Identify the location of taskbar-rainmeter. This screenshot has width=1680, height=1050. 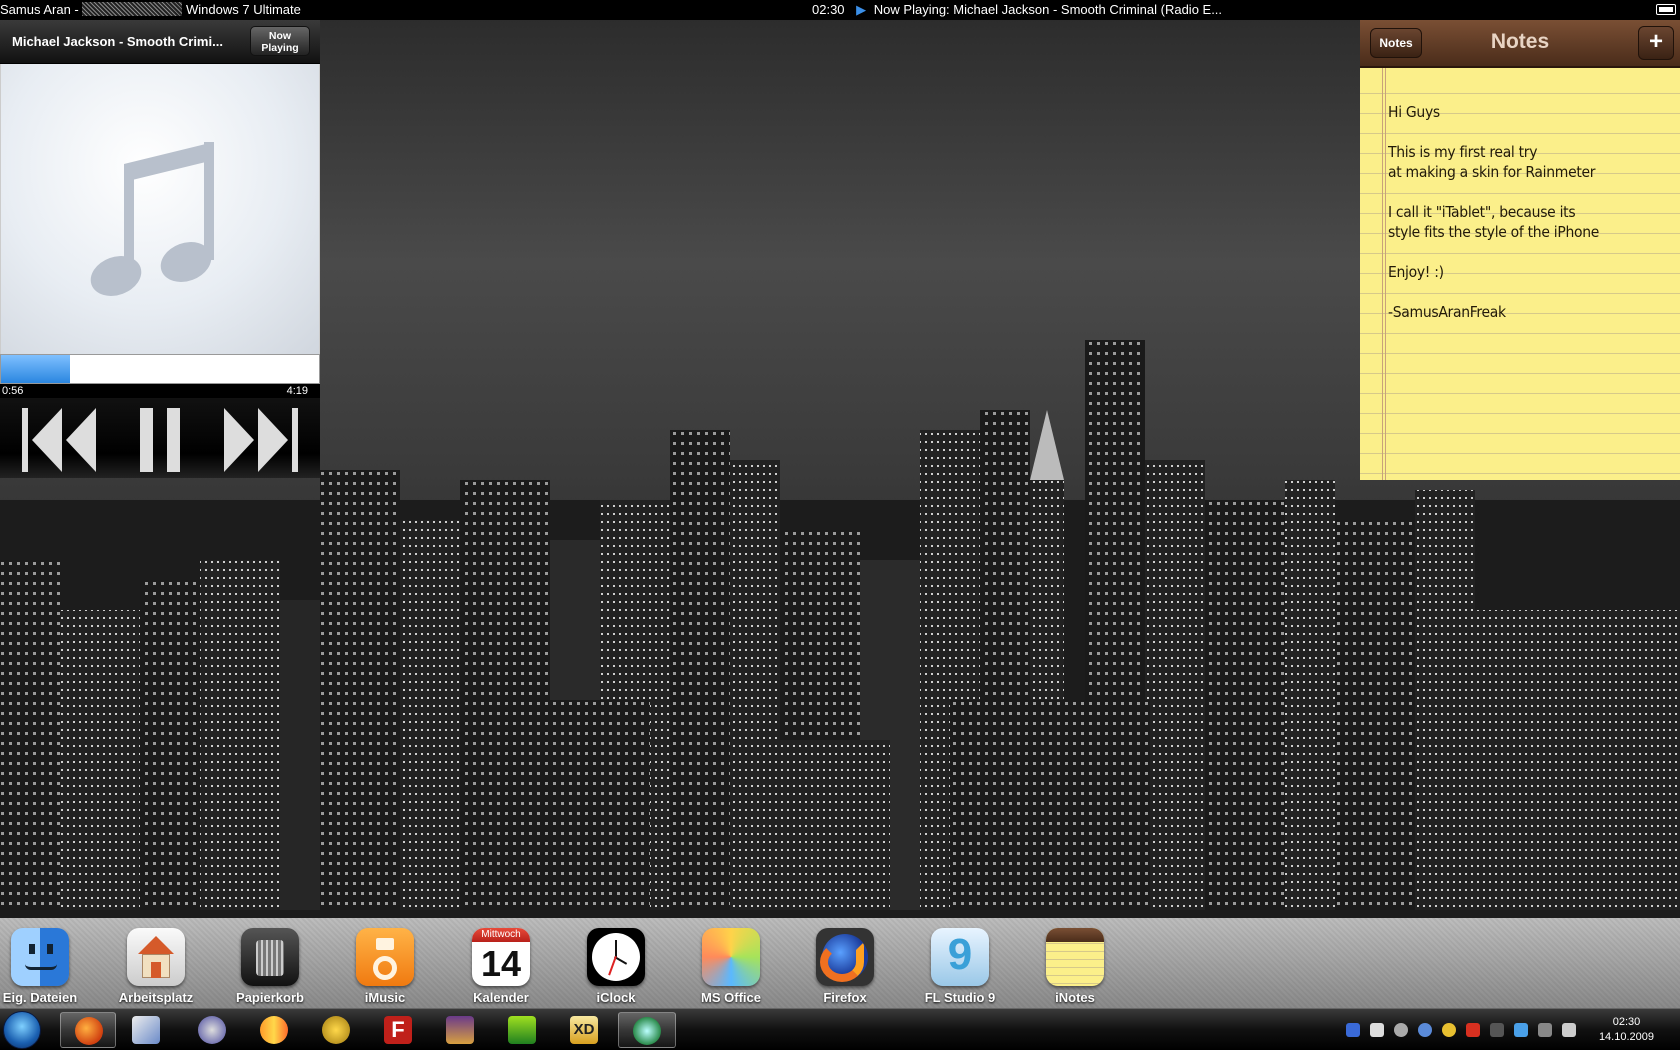
(647, 1030).